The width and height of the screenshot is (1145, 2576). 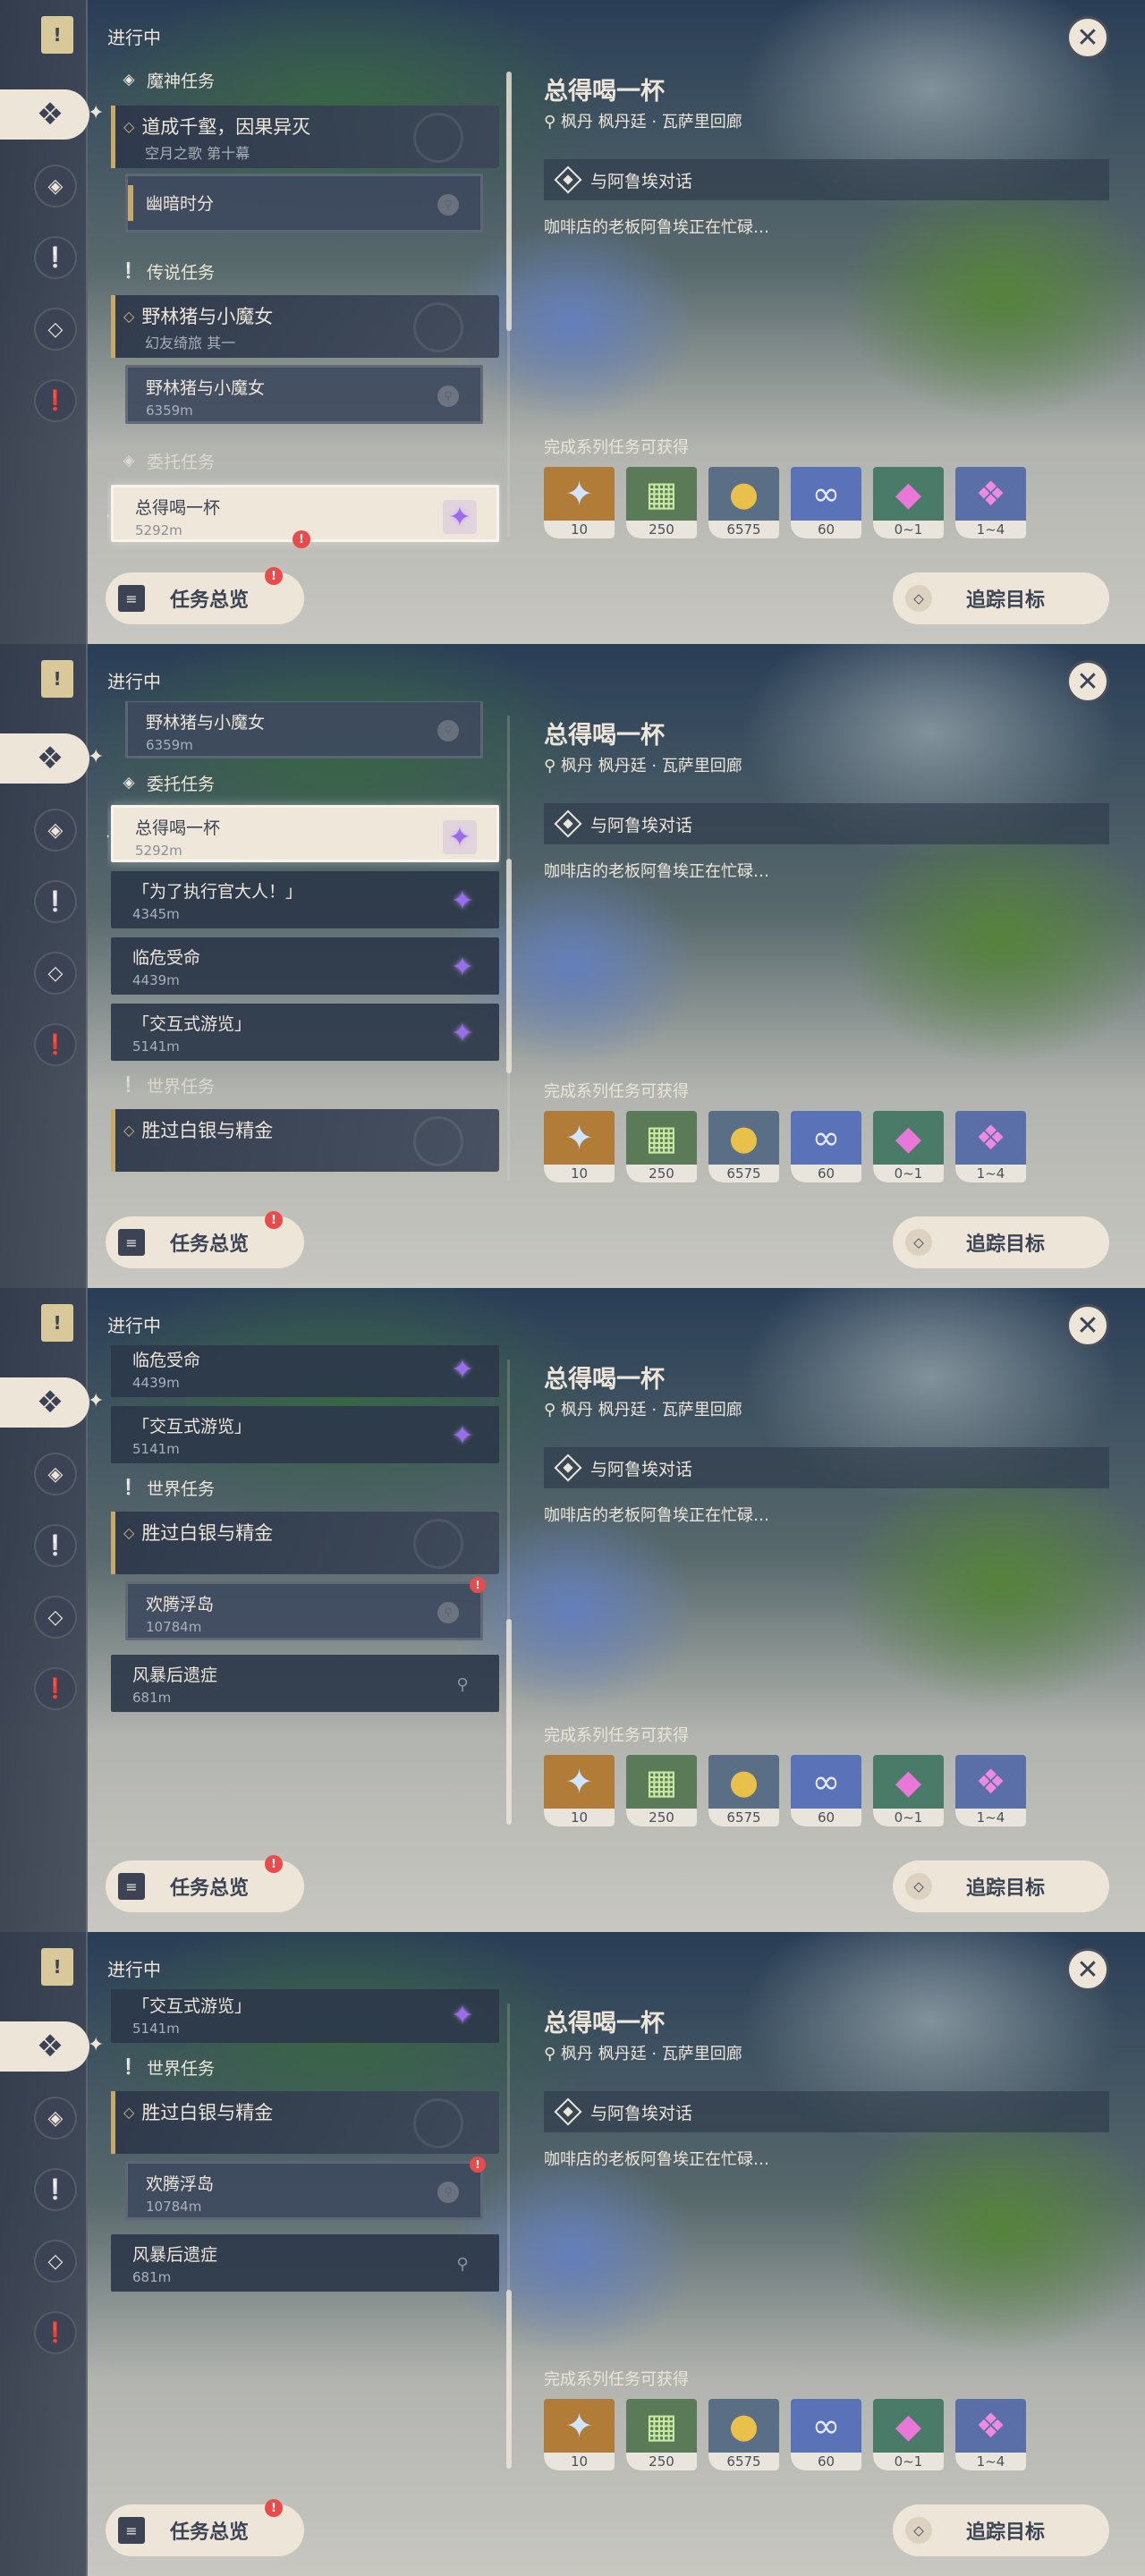 I want to click on alert-badge: !, so click(x=478, y=2165).